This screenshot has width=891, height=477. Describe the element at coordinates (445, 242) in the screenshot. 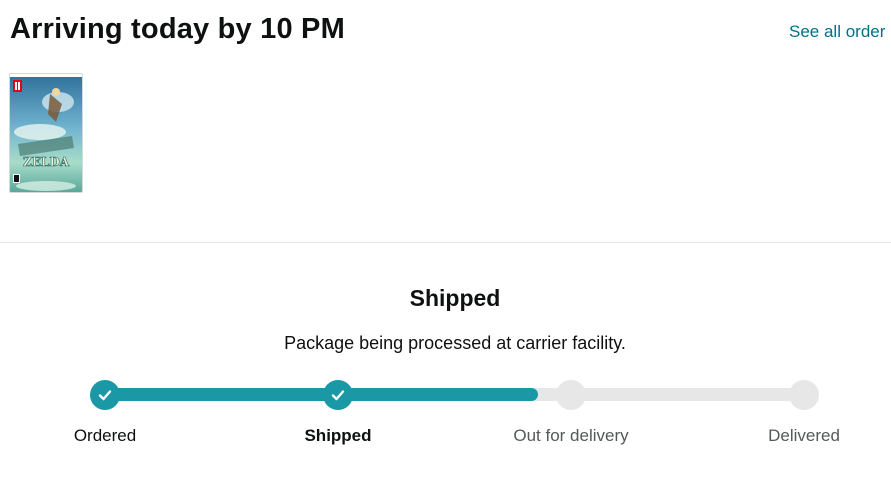

I see `section-divider` at that location.